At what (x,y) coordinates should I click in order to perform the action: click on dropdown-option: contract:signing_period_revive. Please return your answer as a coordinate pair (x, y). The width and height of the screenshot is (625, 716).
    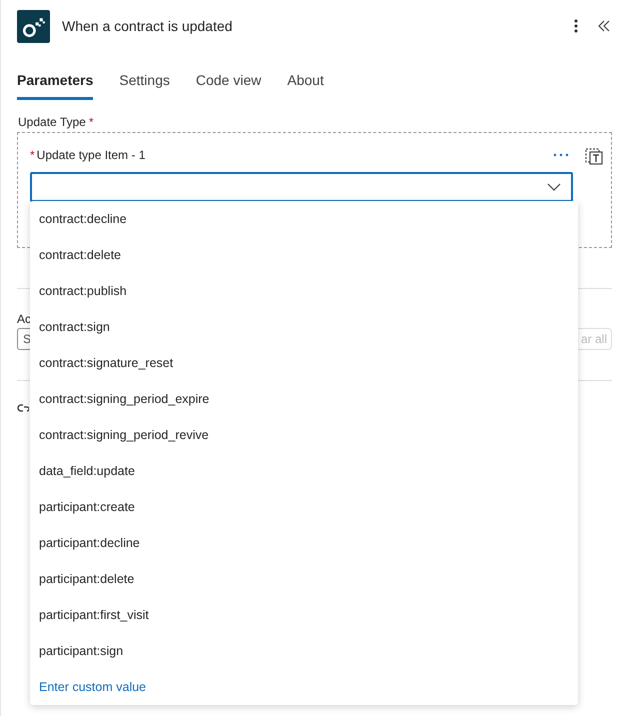
    Looking at the image, I should click on (304, 435).